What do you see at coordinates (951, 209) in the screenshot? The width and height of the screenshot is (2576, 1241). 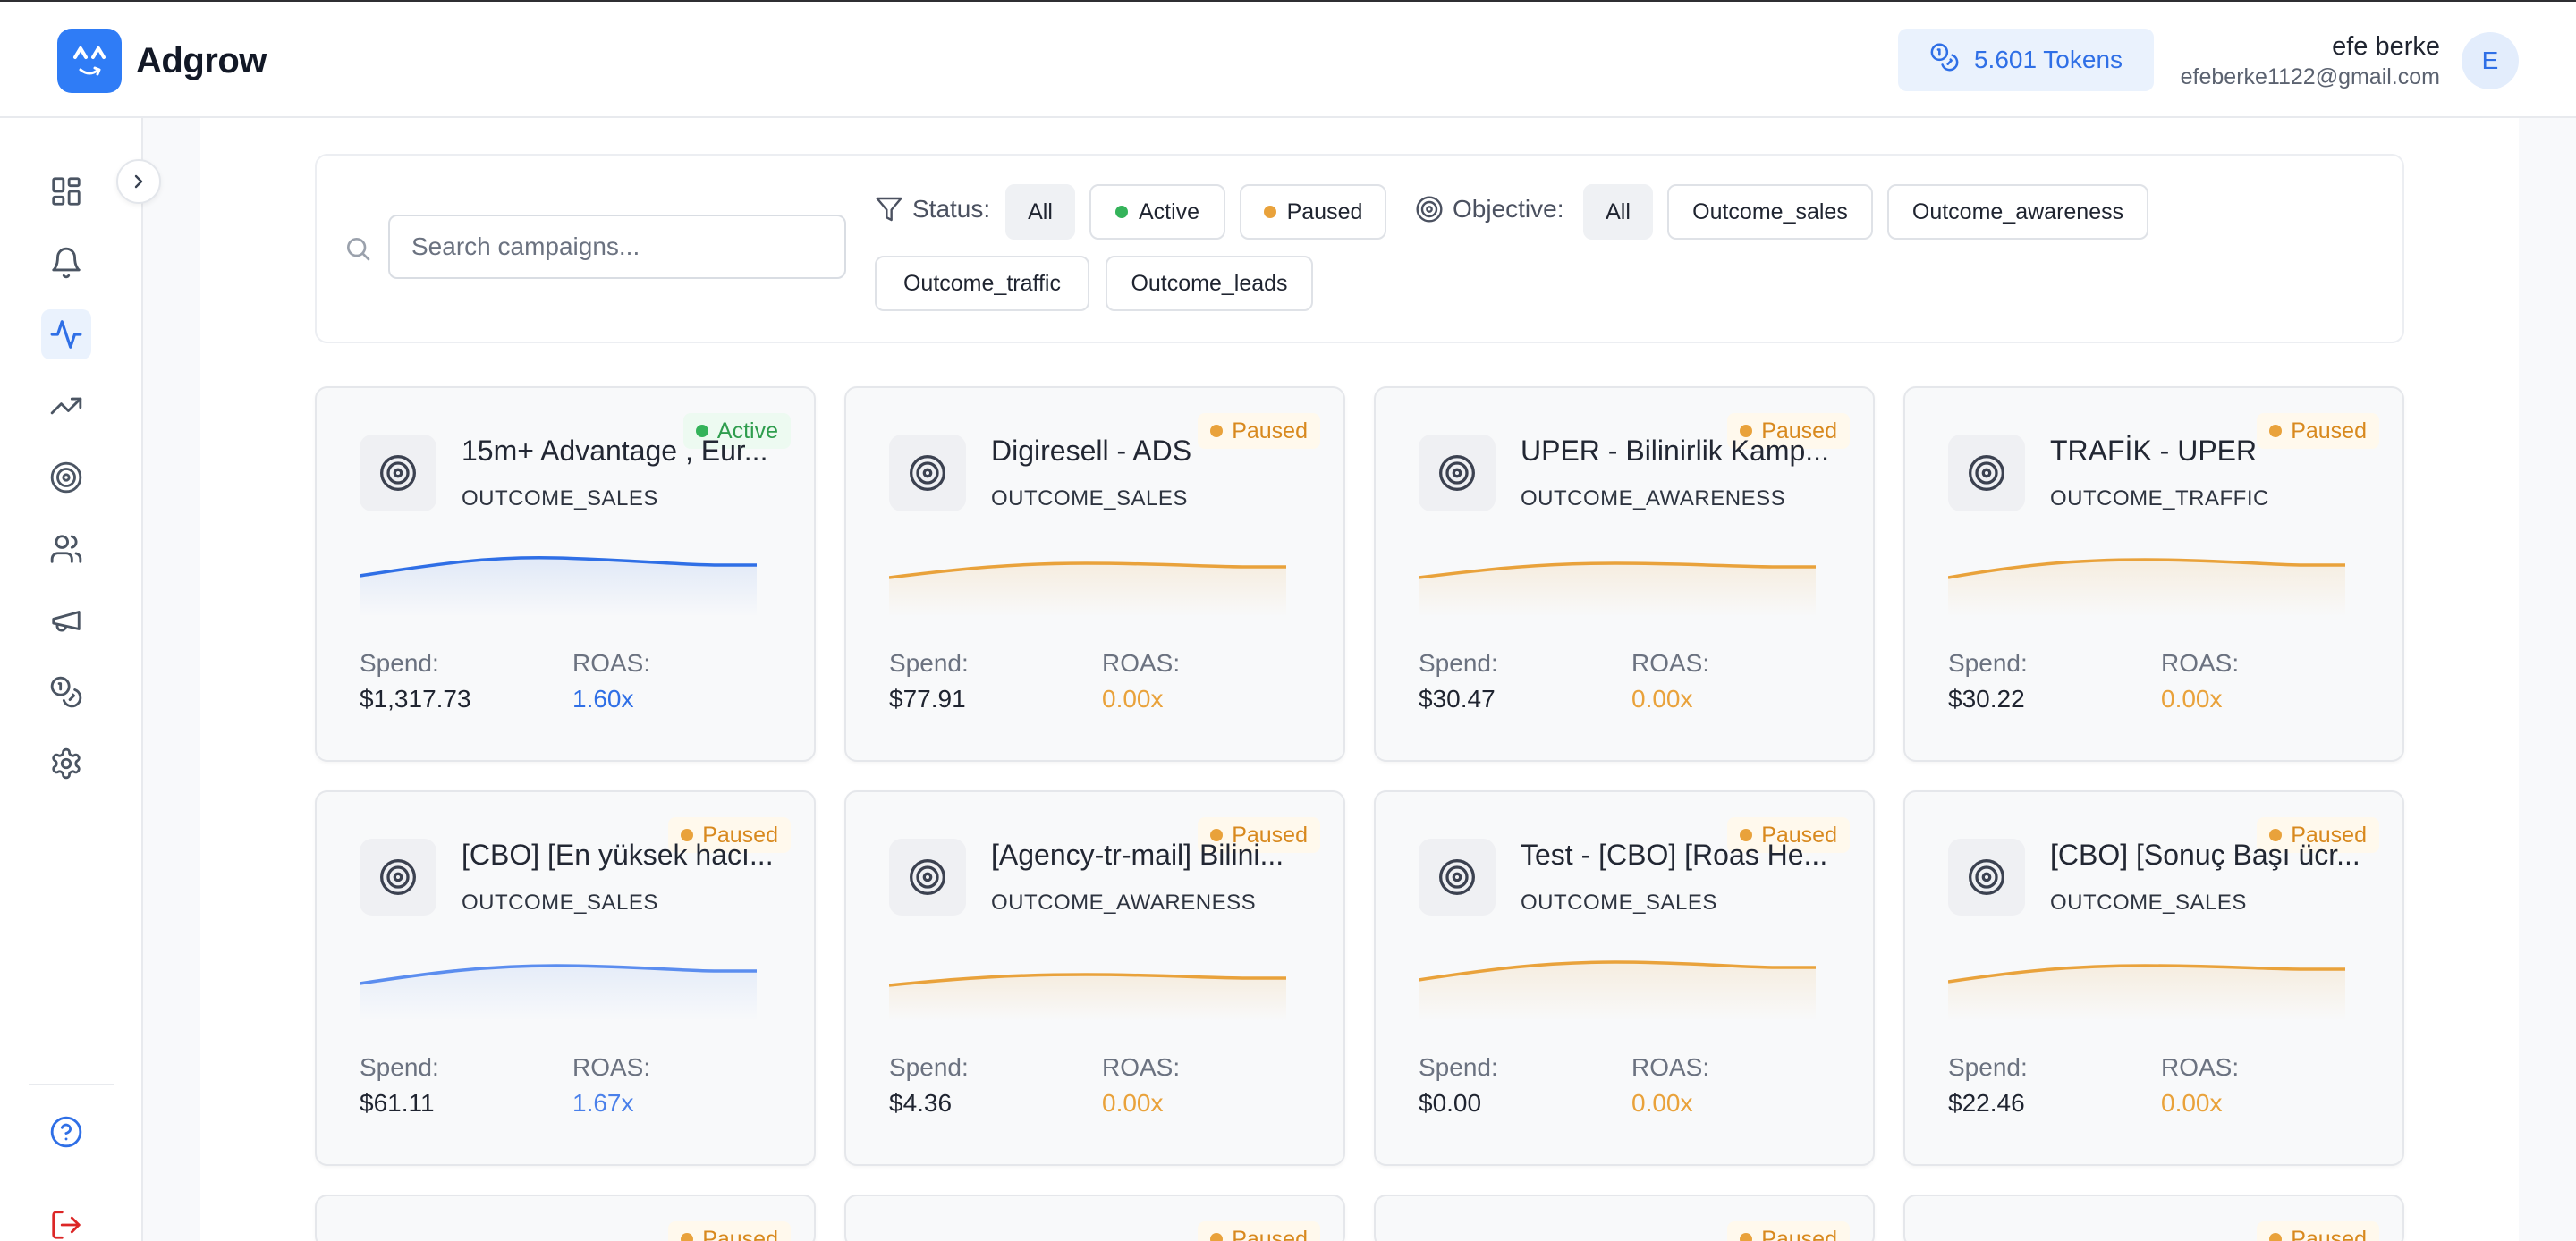 I see `status-label-text: Status:` at bounding box center [951, 209].